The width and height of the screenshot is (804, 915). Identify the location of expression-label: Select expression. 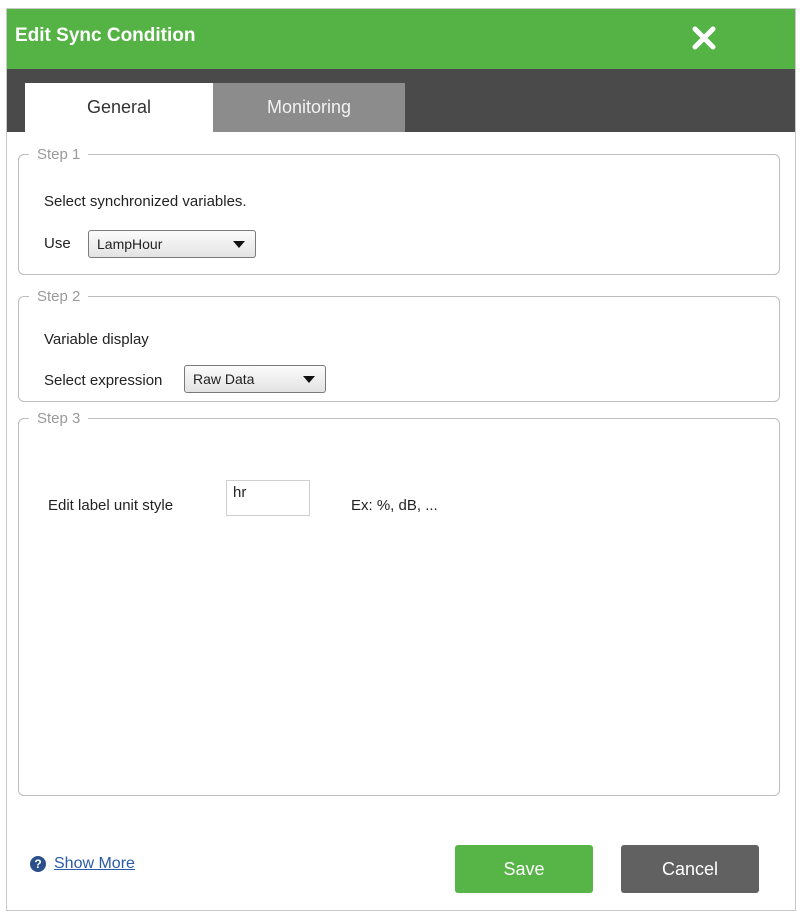
(103, 380).